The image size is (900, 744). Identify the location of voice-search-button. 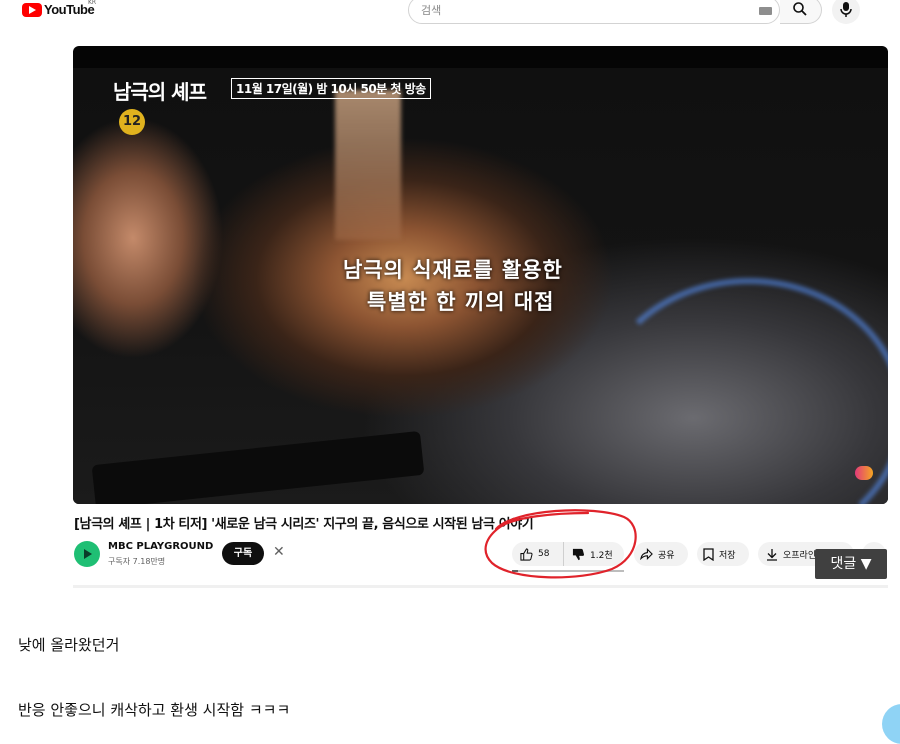
(846, 12).